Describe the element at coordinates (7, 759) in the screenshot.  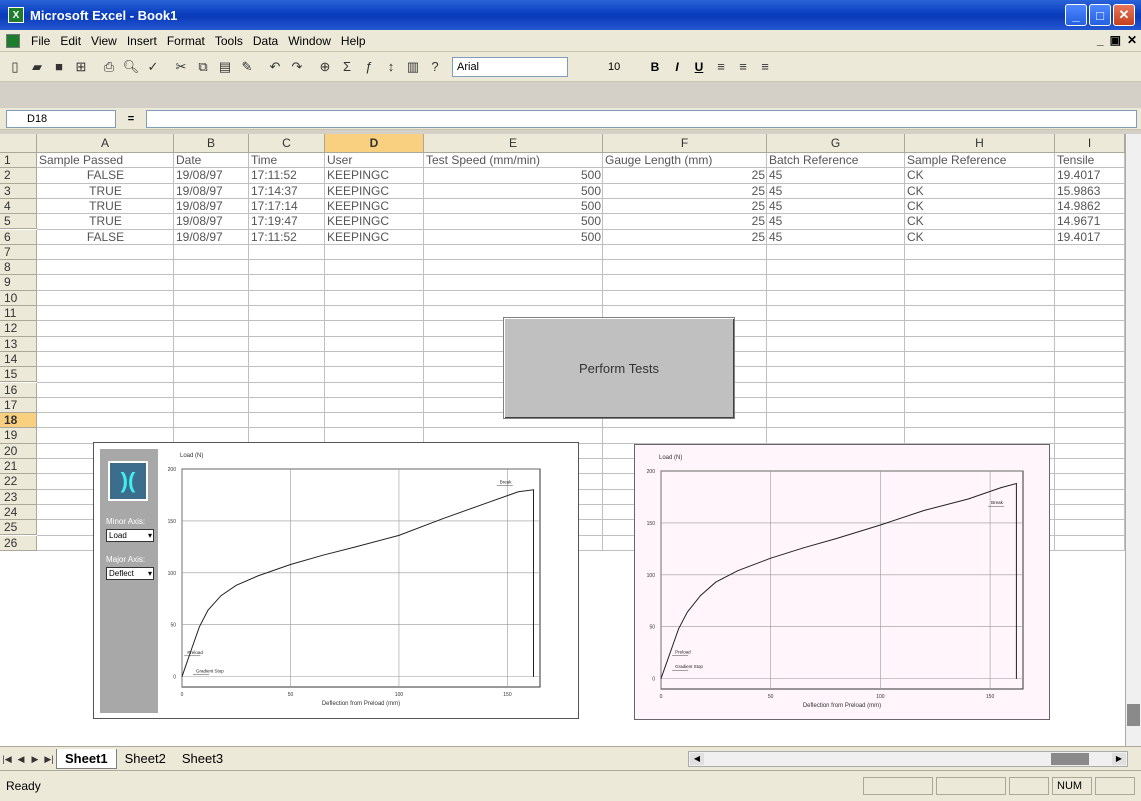
I see `first-sheet-icon: |◀` at that location.